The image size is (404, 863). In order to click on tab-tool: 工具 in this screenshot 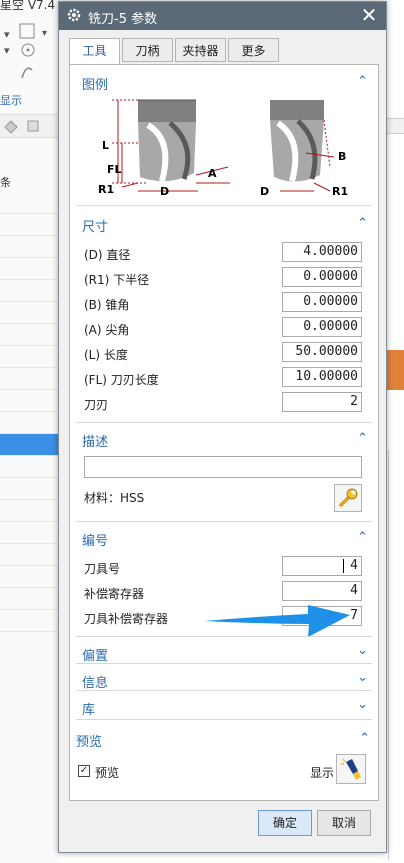, I will do `click(94, 51)`.